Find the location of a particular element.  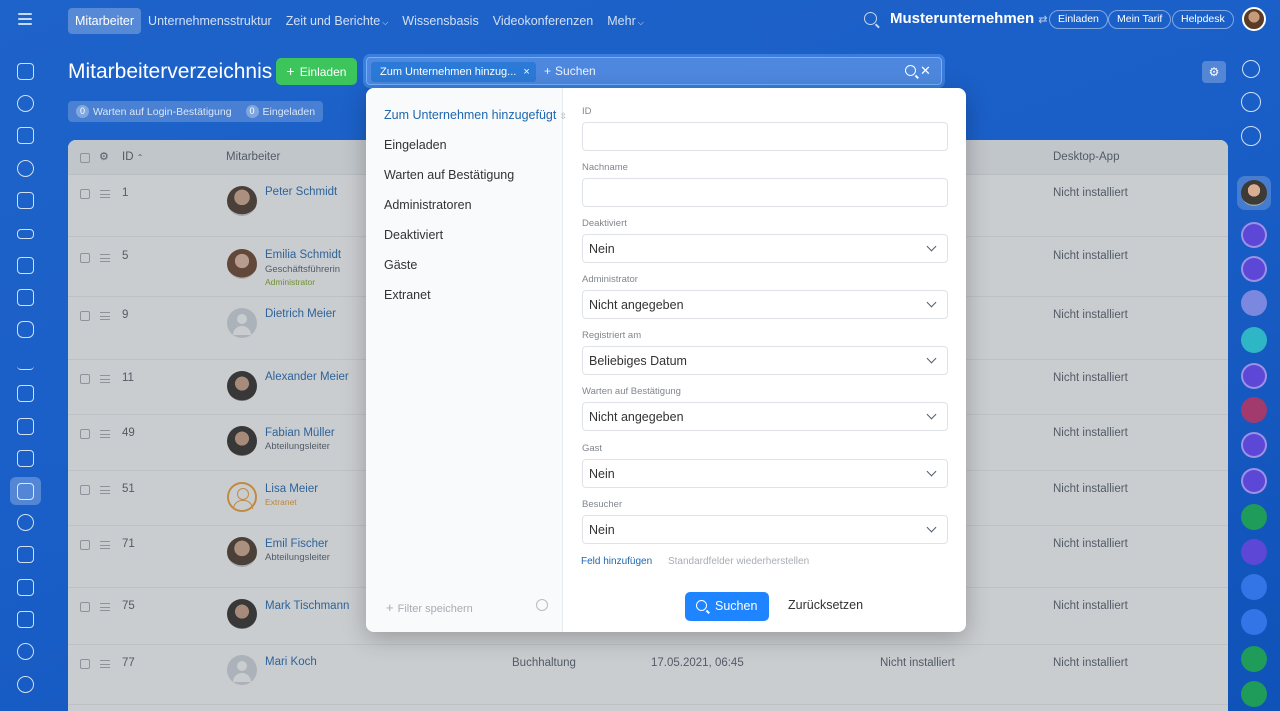

search-button-label: Suchen is located at coordinates (736, 606).